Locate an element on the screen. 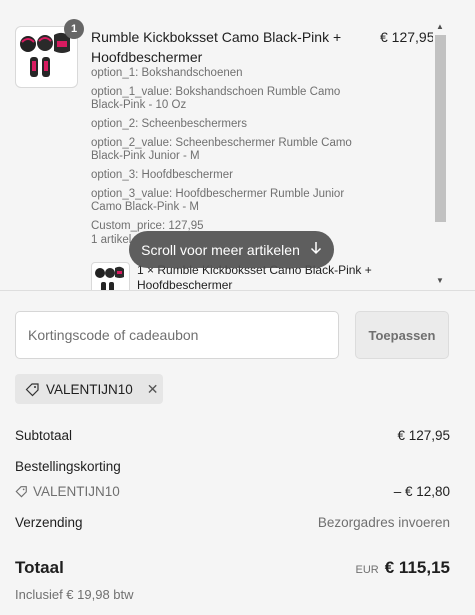 The height and width of the screenshot is (615, 475). discount-code-input is located at coordinates (177, 335).